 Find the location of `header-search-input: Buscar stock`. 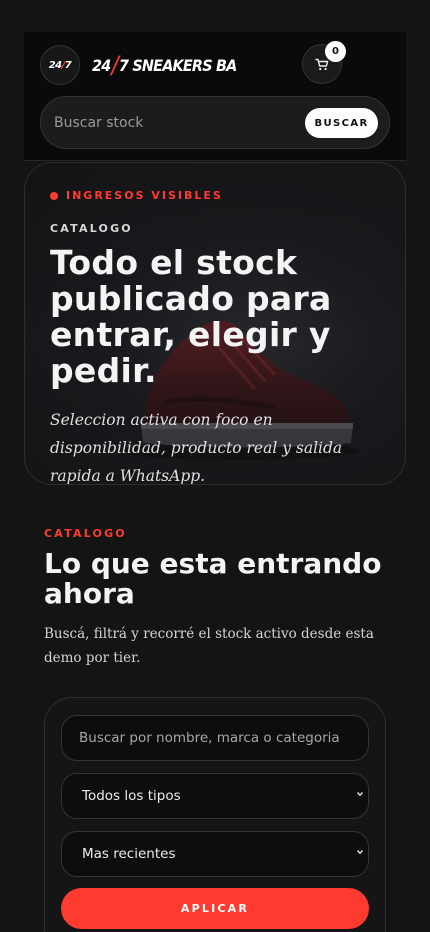

header-search-input: Buscar stock is located at coordinates (98, 123).